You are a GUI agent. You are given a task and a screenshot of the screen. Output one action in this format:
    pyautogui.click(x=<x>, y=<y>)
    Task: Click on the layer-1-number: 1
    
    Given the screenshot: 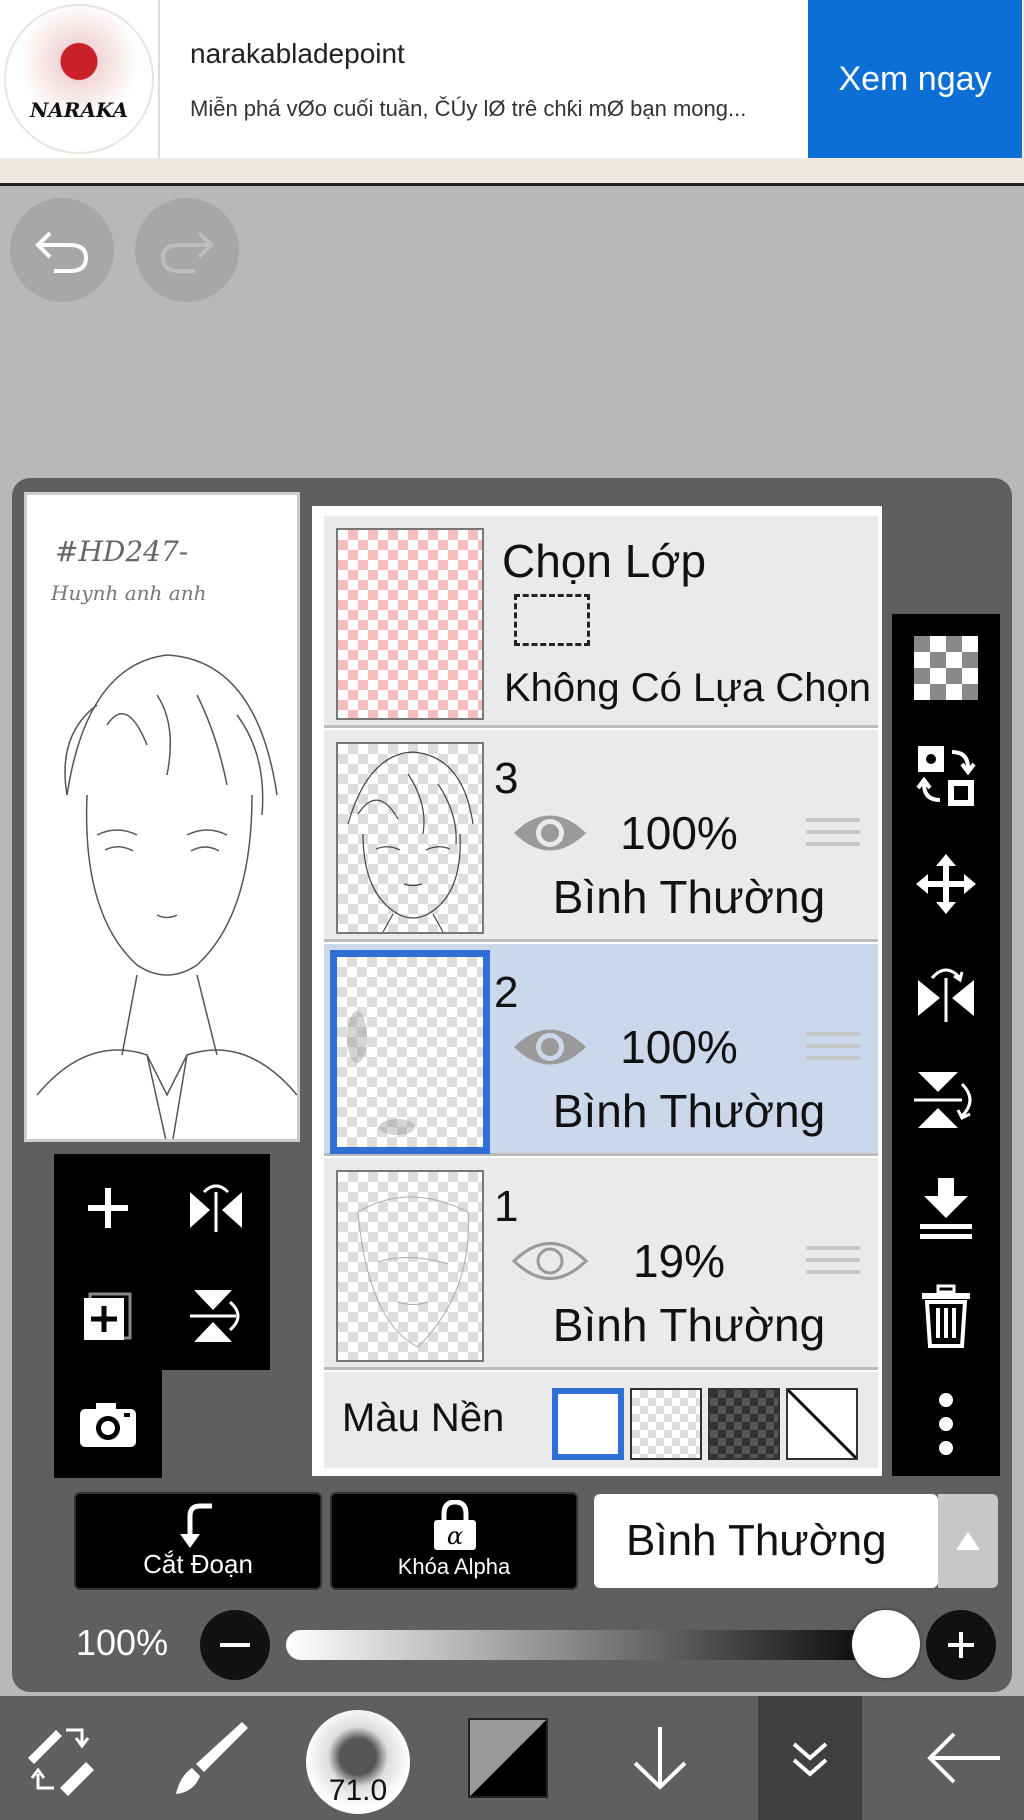 What is the action you would take?
    pyautogui.click(x=506, y=1206)
    